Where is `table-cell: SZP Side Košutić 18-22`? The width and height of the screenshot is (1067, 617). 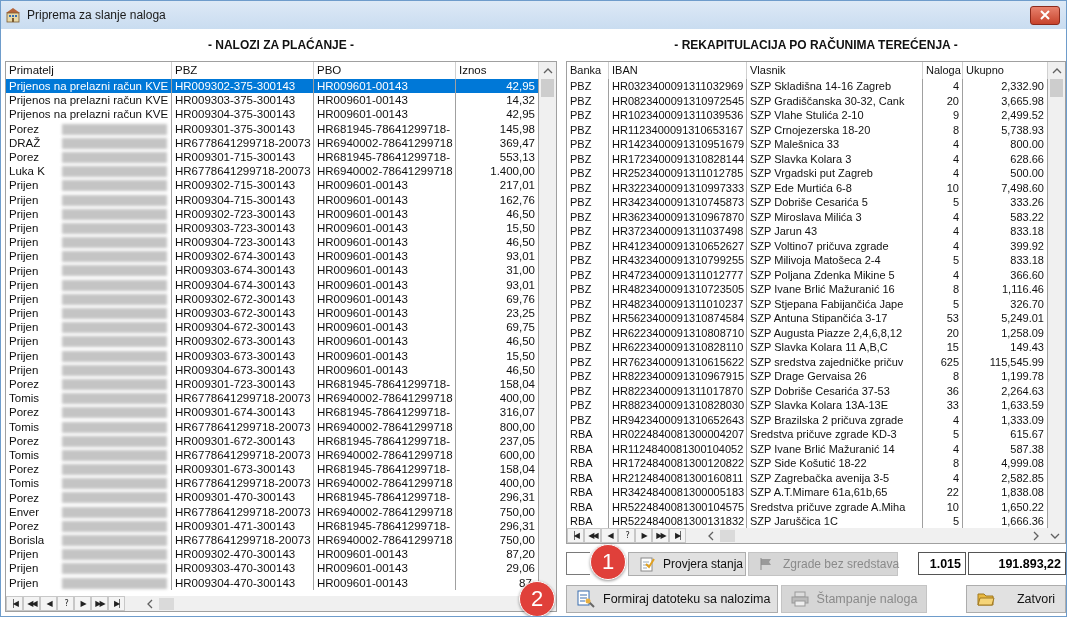
table-cell: SZP Side Košutić 18-22 is located at coordinates (835, 463).